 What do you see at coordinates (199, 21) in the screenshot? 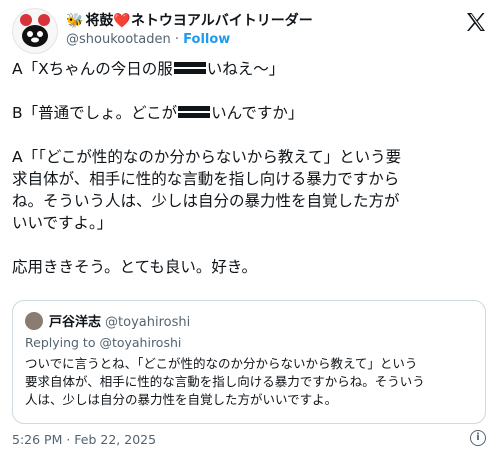
I see `display-name: 将鼓❤️ネトウヨアルバイトリーダー` at bounding box center [199, 21].